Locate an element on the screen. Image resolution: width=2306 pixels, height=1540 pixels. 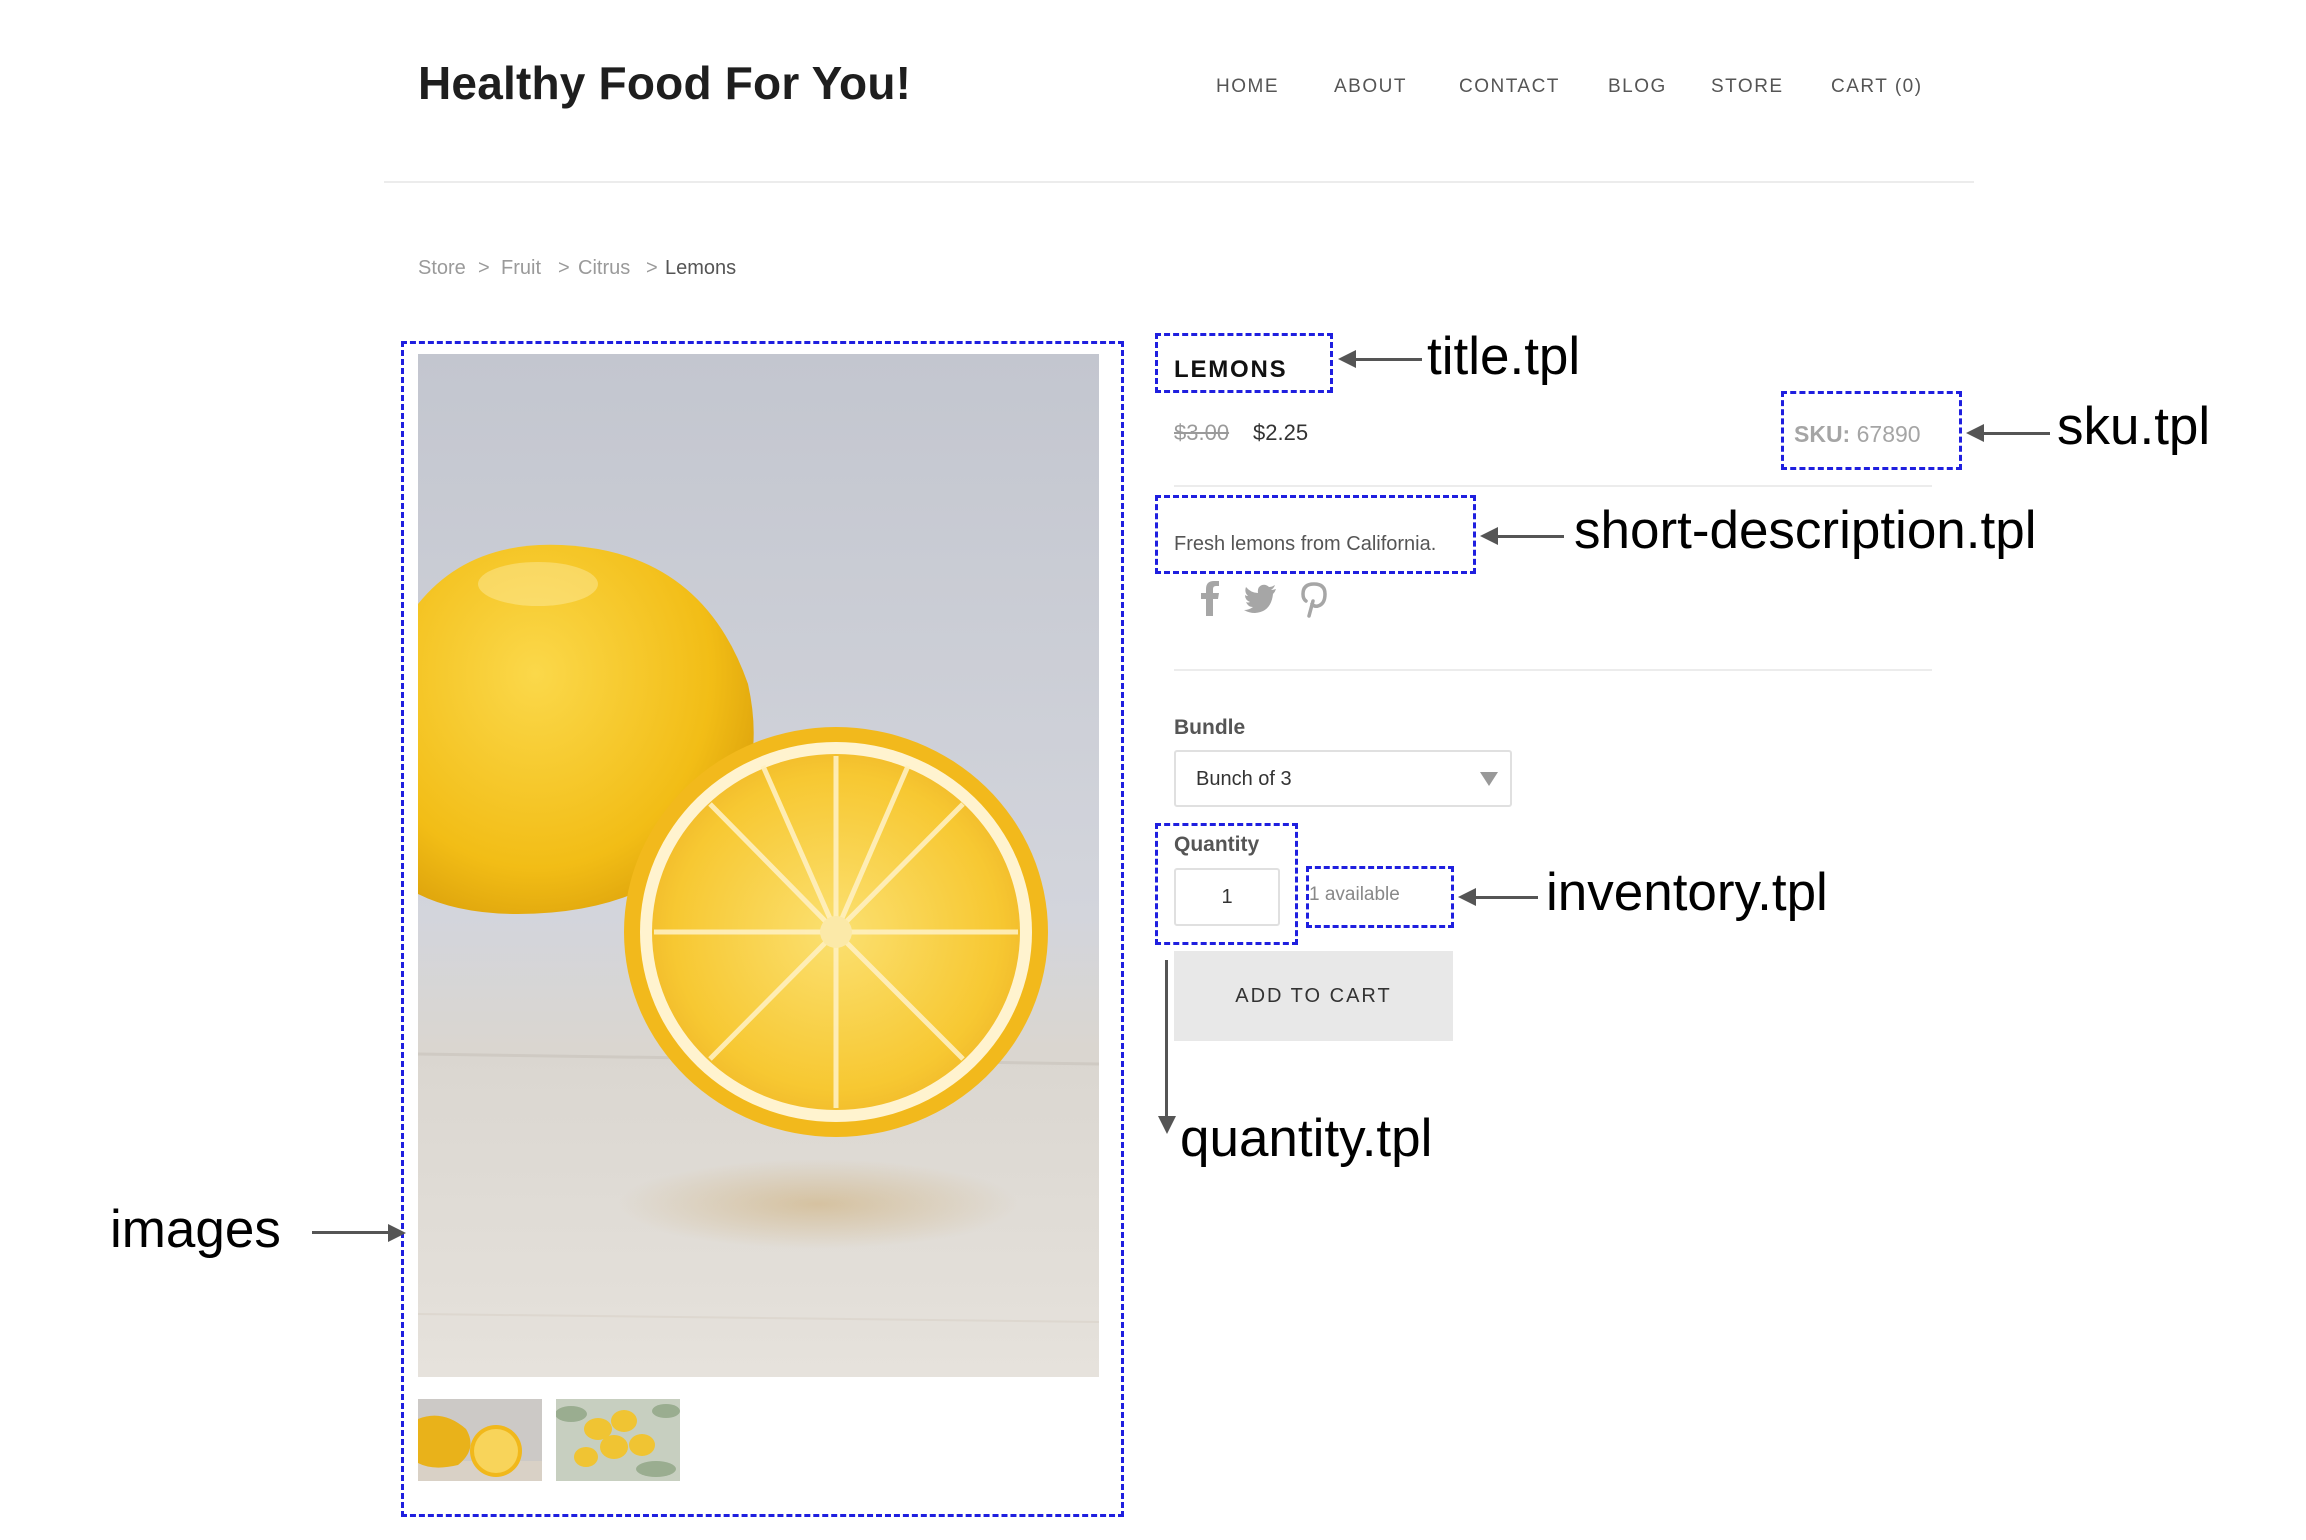
images-arrow-line is located at coordinates (352, 1232).